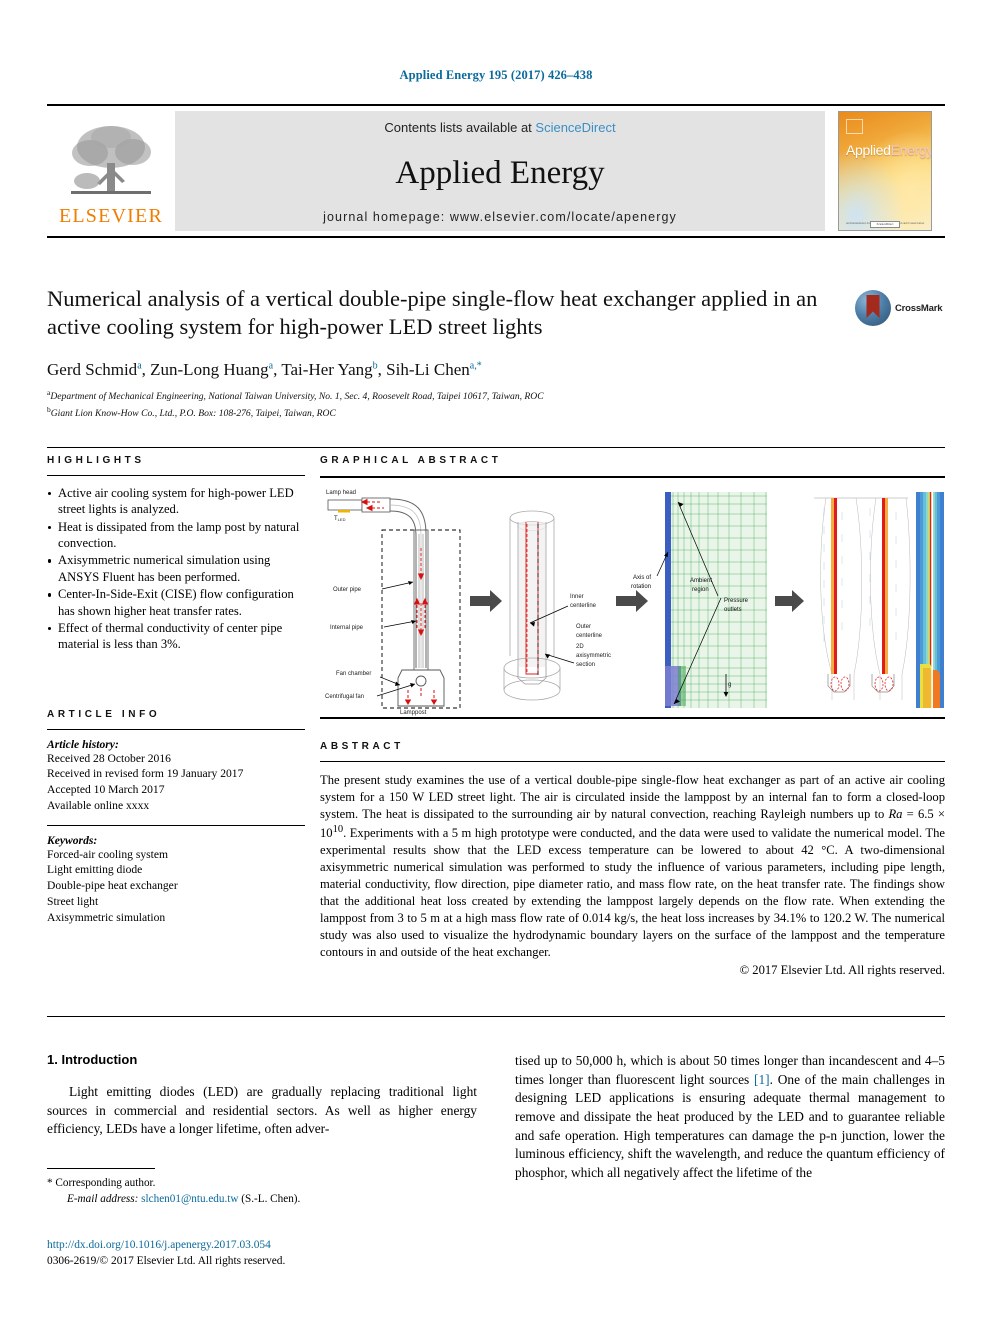 This screenshot has height=1323, width=992. What do you see at coordinates (585, 665) in the screenshot?
I see `label-2d-axisym-3: section` at bounding box center [585, 665].